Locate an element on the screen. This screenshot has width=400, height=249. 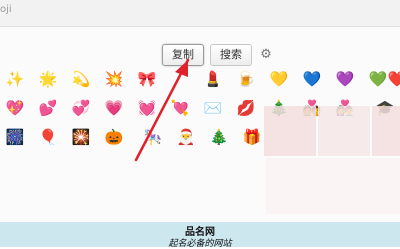
emoji-lipstick: 💄 is located at coordinates (213, 79).